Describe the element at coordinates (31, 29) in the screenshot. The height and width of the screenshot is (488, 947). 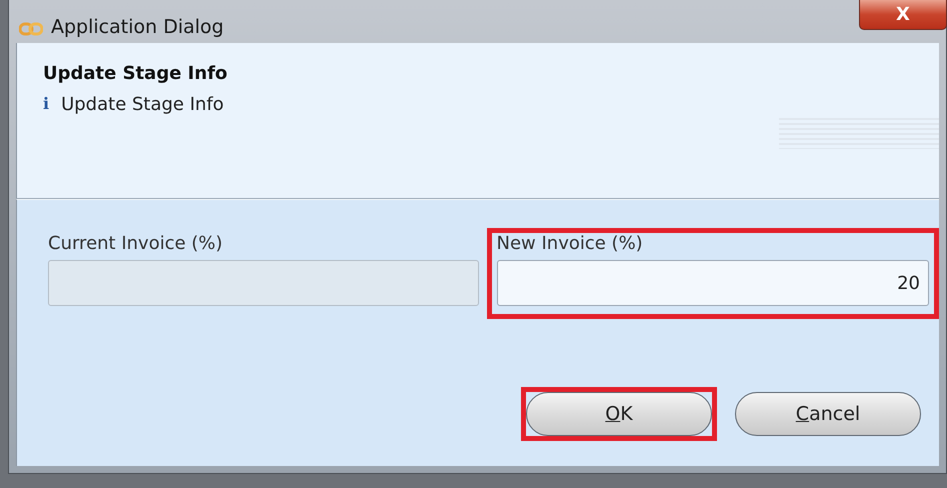
I see `link-icon` at that location.